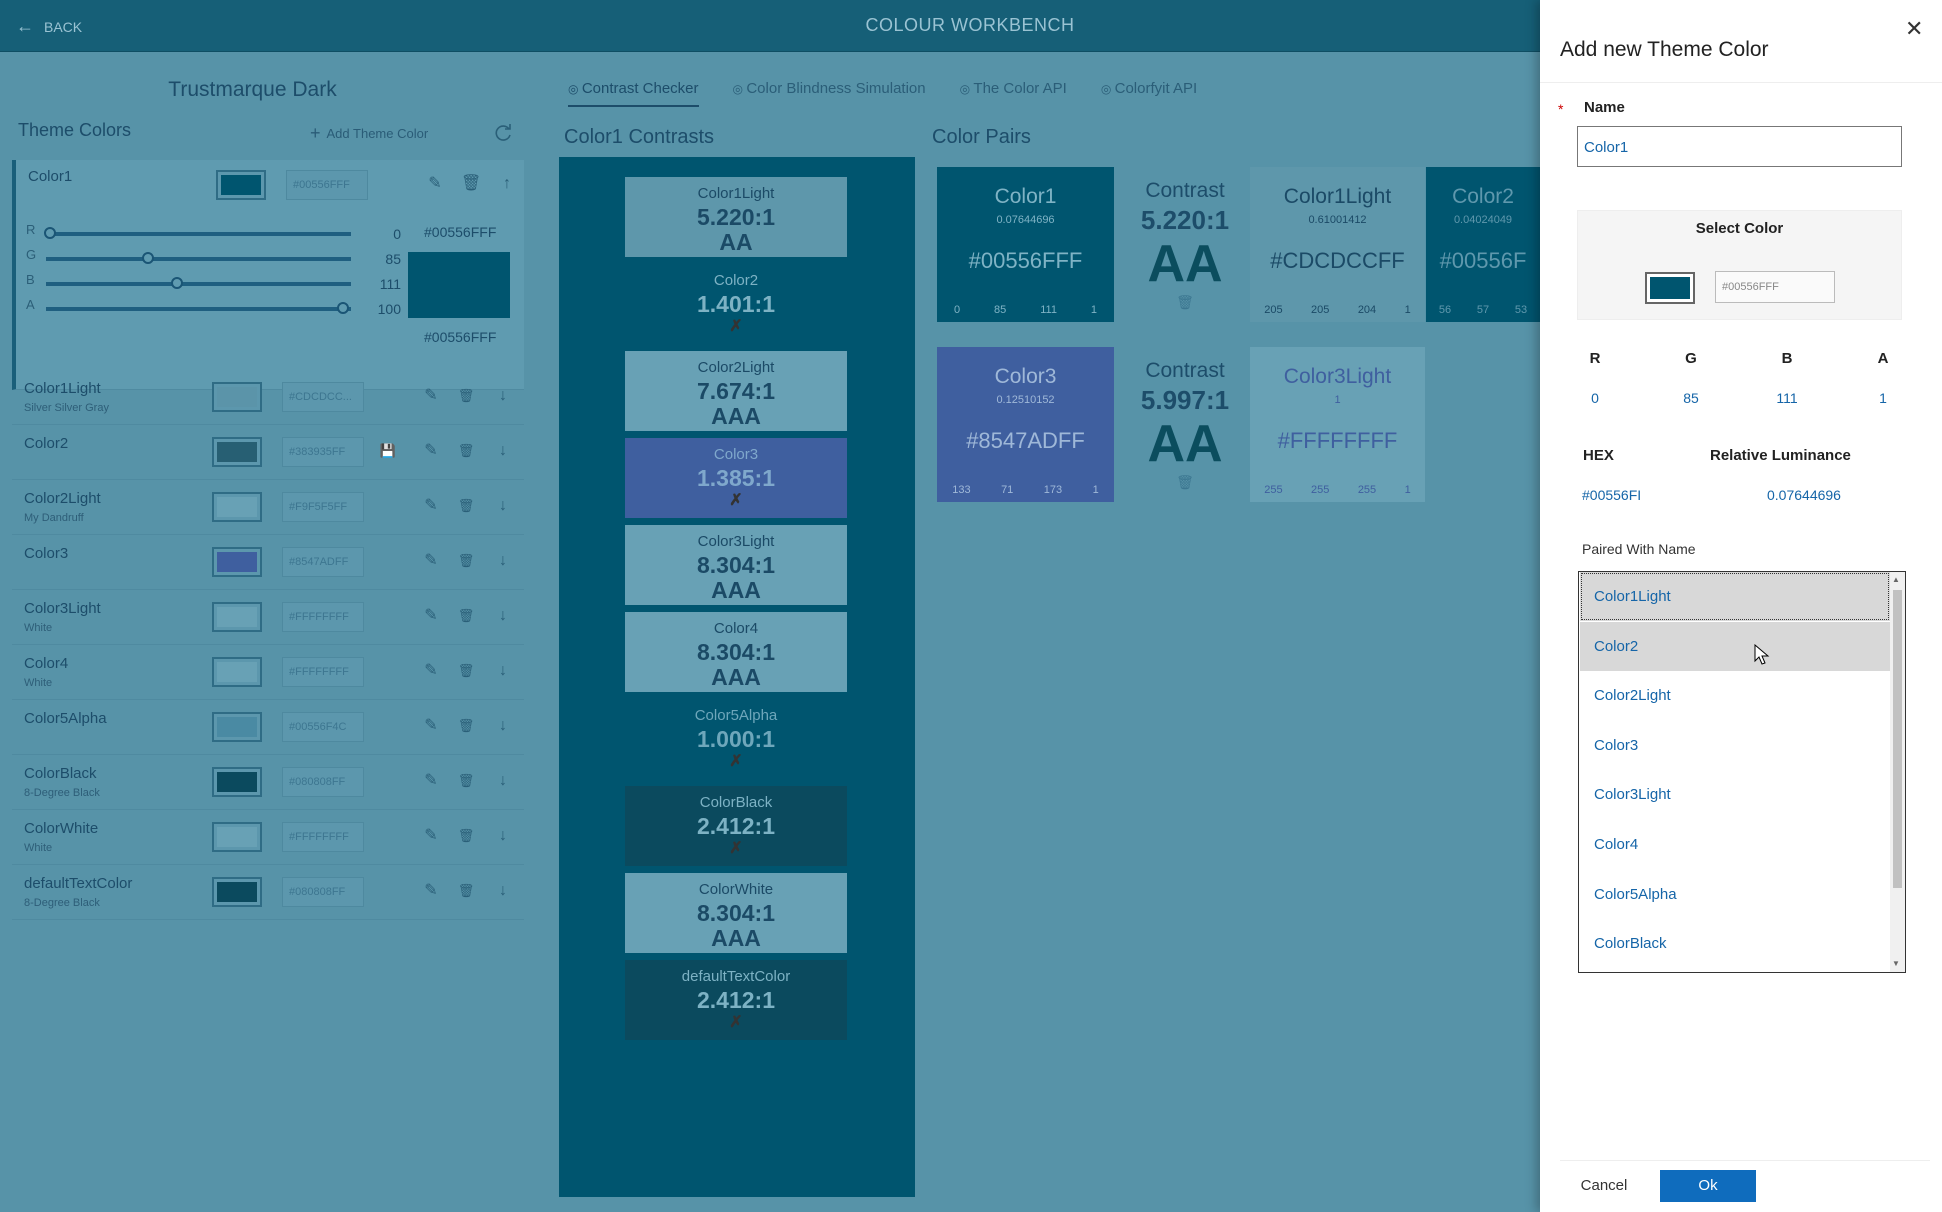 The image size is (1942, 1212). I want to click on refresh-icon, so click(503, 133).